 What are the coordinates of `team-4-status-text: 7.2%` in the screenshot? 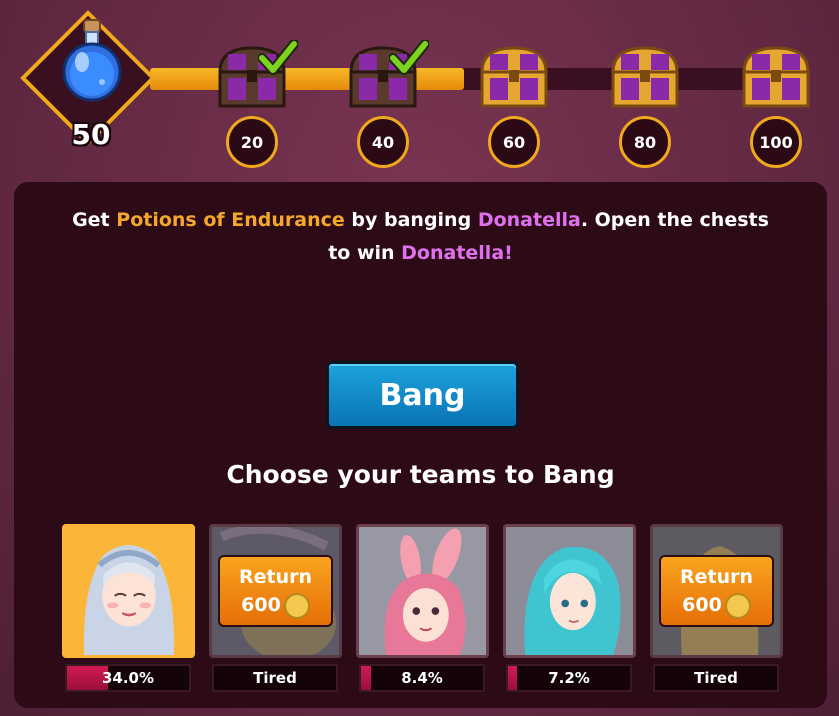 It's located at (569, 678).